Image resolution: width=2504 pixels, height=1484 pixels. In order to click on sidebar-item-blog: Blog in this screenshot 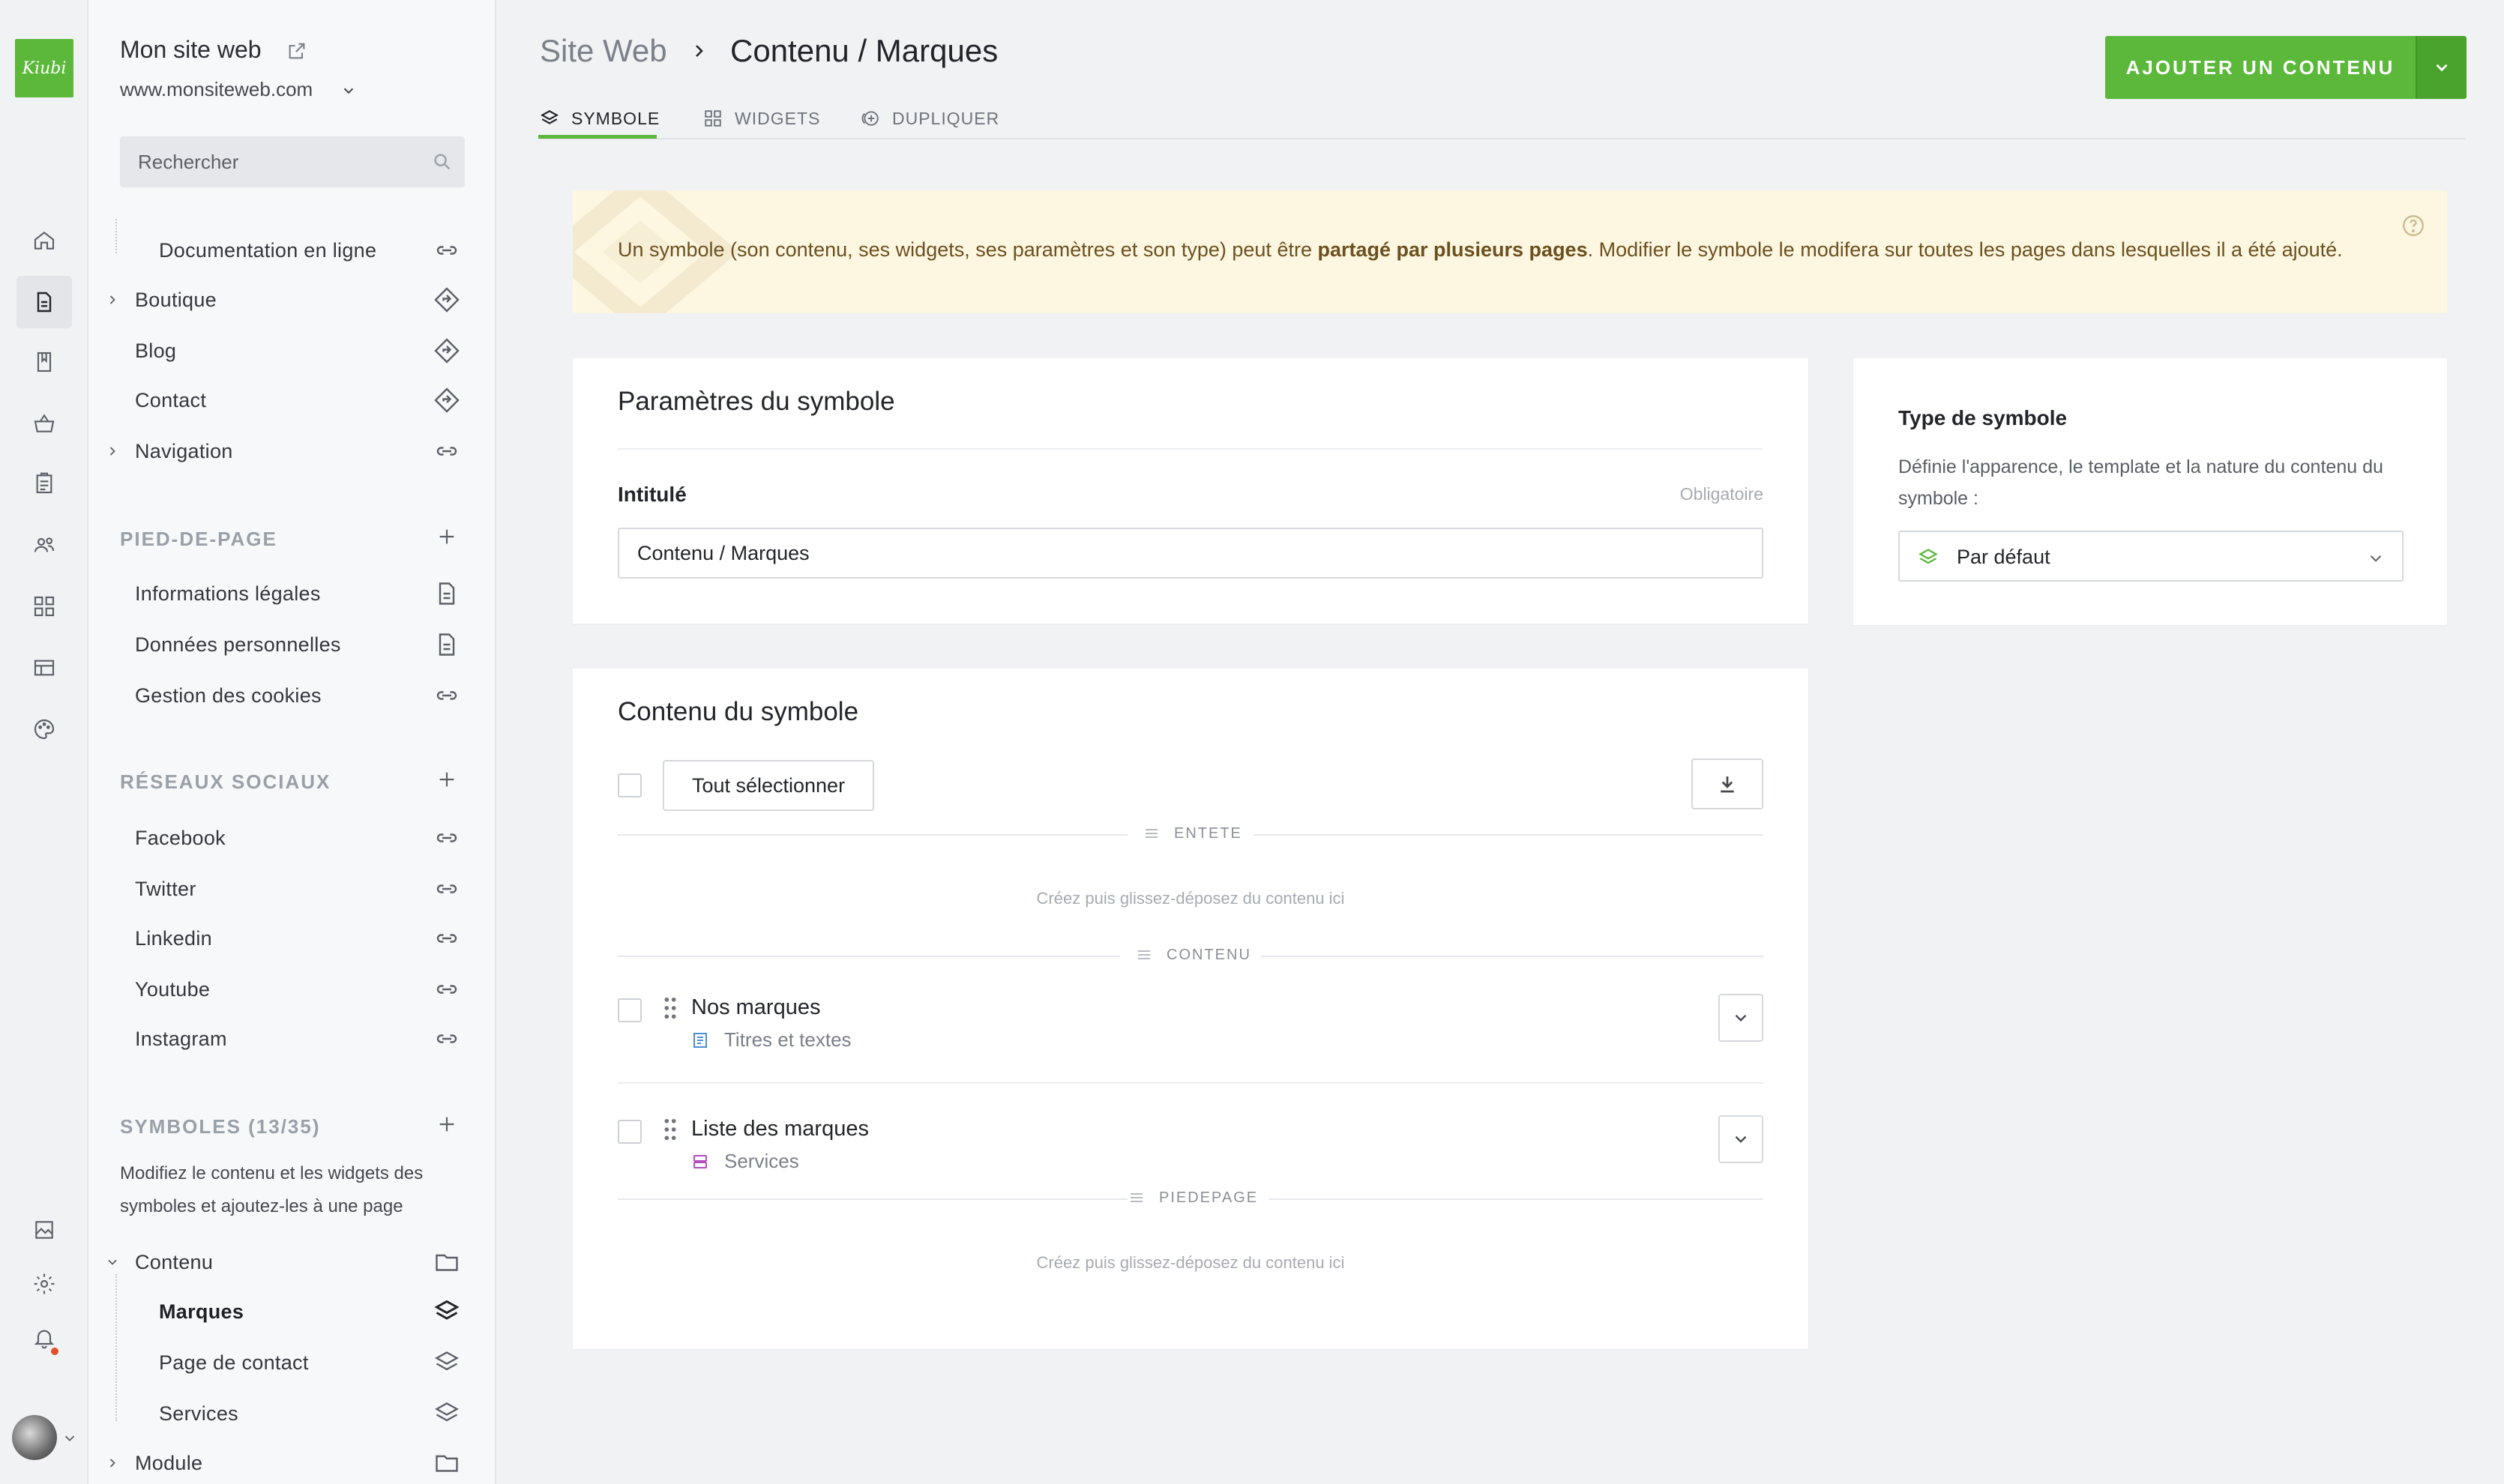, I will do `click(292, 351)`.